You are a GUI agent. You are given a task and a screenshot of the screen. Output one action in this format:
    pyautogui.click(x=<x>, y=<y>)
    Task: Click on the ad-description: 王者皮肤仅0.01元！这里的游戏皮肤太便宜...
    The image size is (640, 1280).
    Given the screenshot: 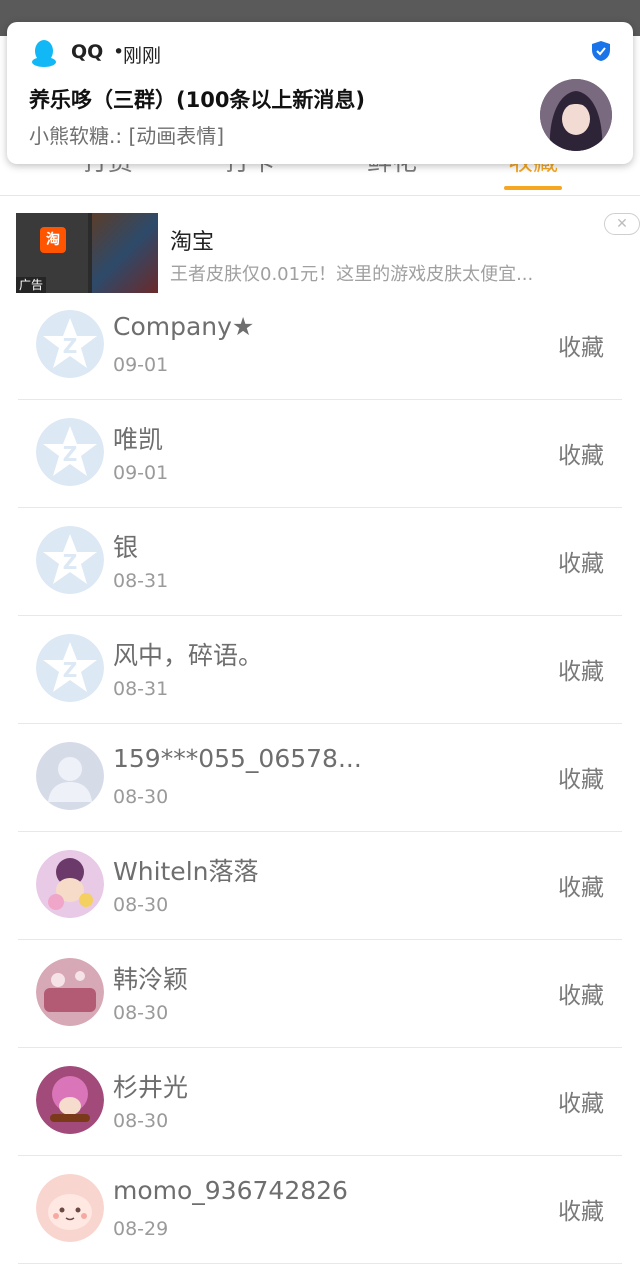 What is the action you would take?
    pyautogui.click(x=352, y=274)
    